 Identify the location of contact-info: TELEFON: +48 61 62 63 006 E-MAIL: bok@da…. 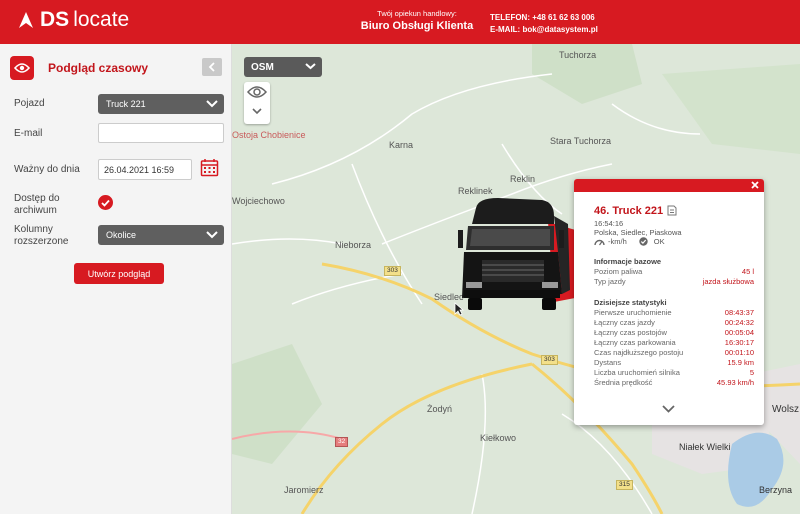
(544, 24).